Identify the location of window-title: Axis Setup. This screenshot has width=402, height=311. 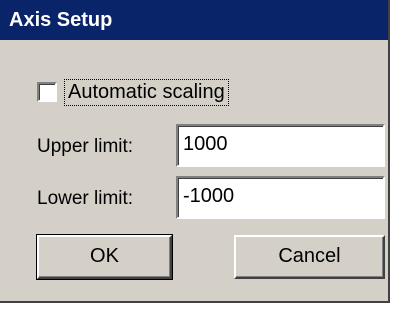
(194, 20).